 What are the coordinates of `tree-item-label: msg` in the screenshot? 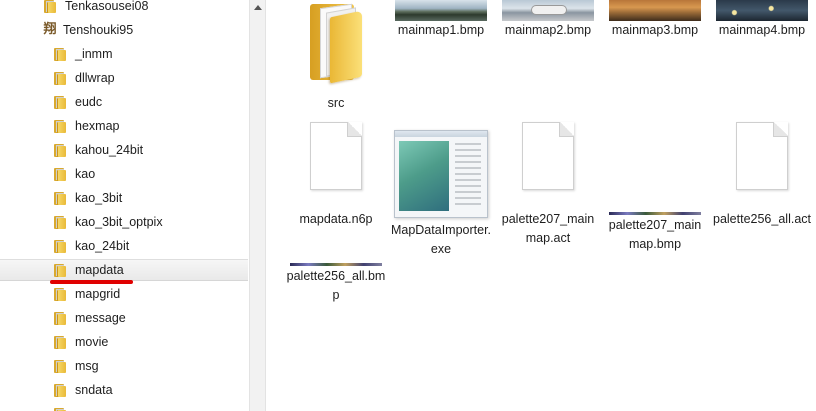 It's located at (87, 366).